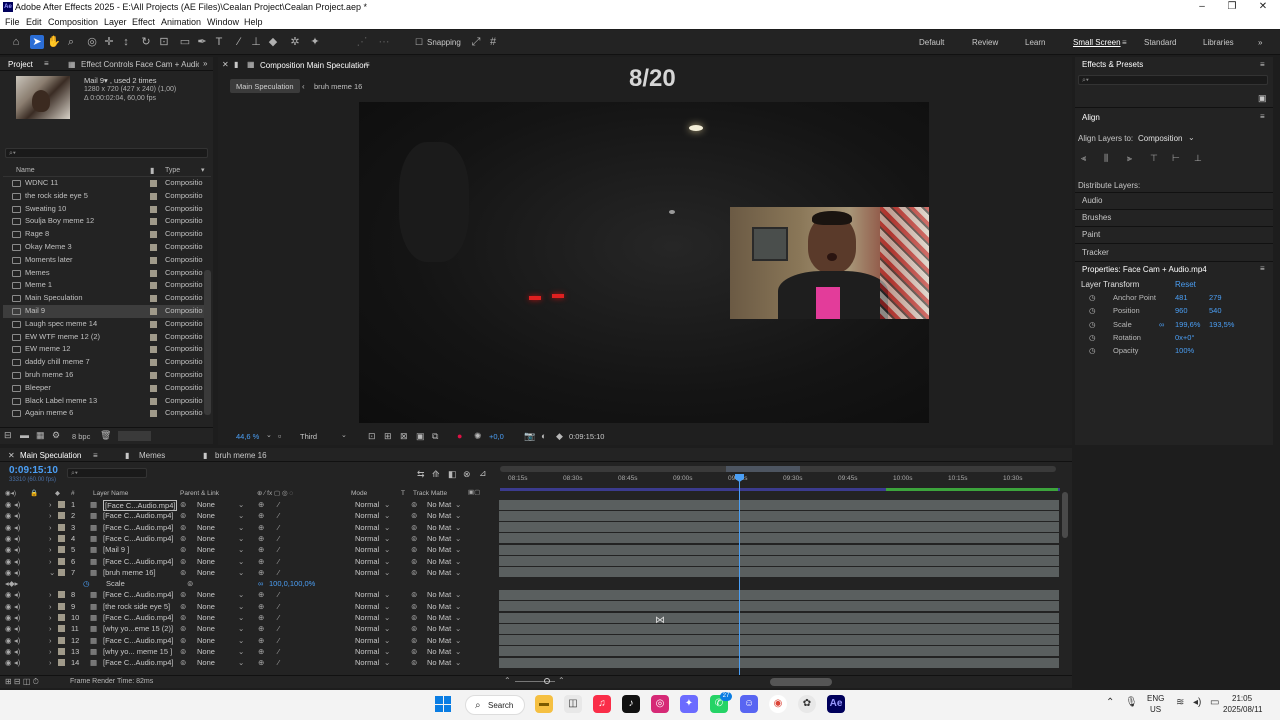  I want to click on label-col-icon: ▮, so click(152, 170).